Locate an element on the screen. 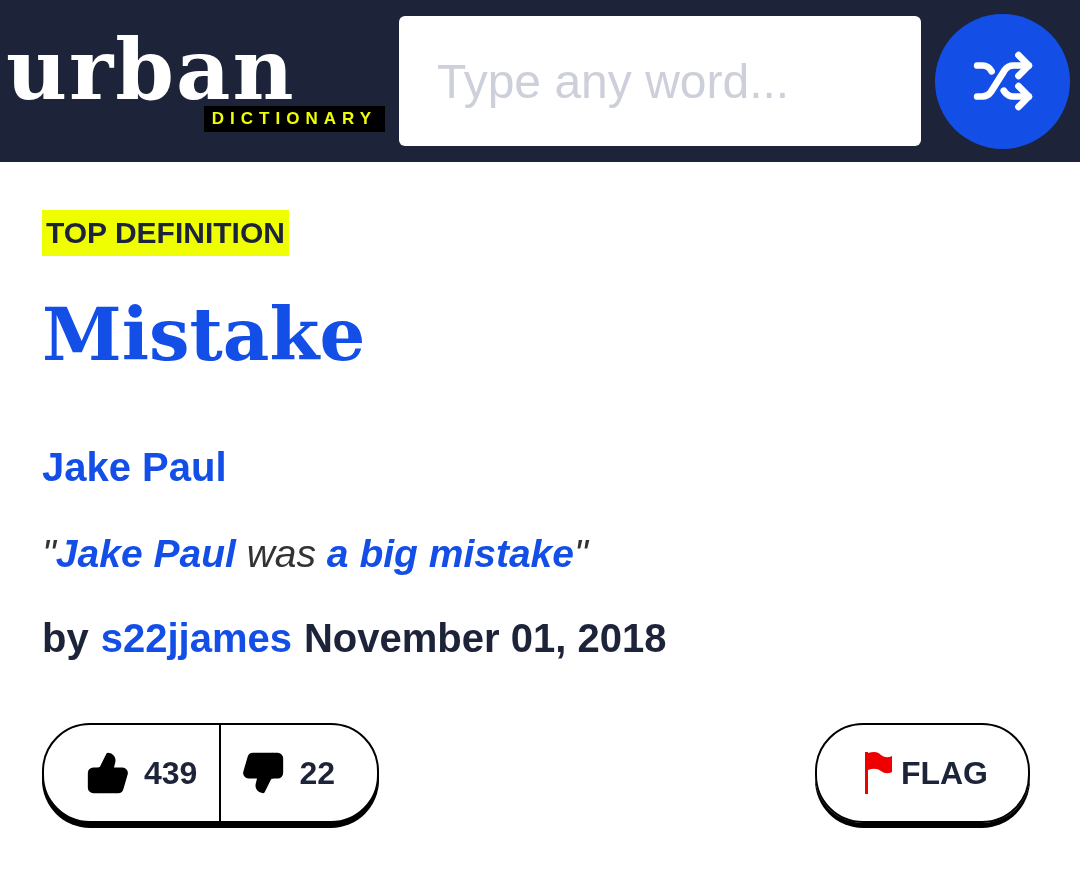 The image size is (1080, 895). by-label: by is located at coordinates (65, 638).